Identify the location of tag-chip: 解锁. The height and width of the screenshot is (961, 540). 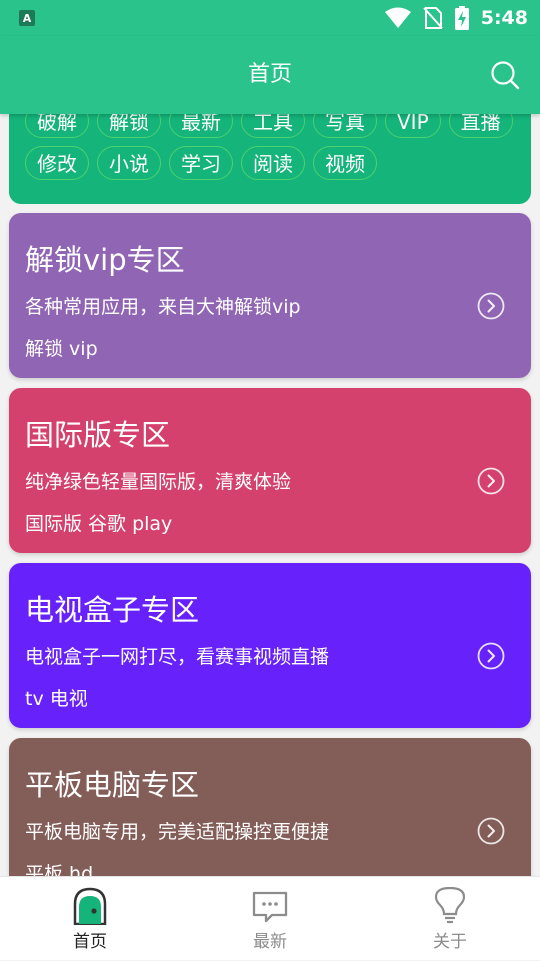
(129, 126).